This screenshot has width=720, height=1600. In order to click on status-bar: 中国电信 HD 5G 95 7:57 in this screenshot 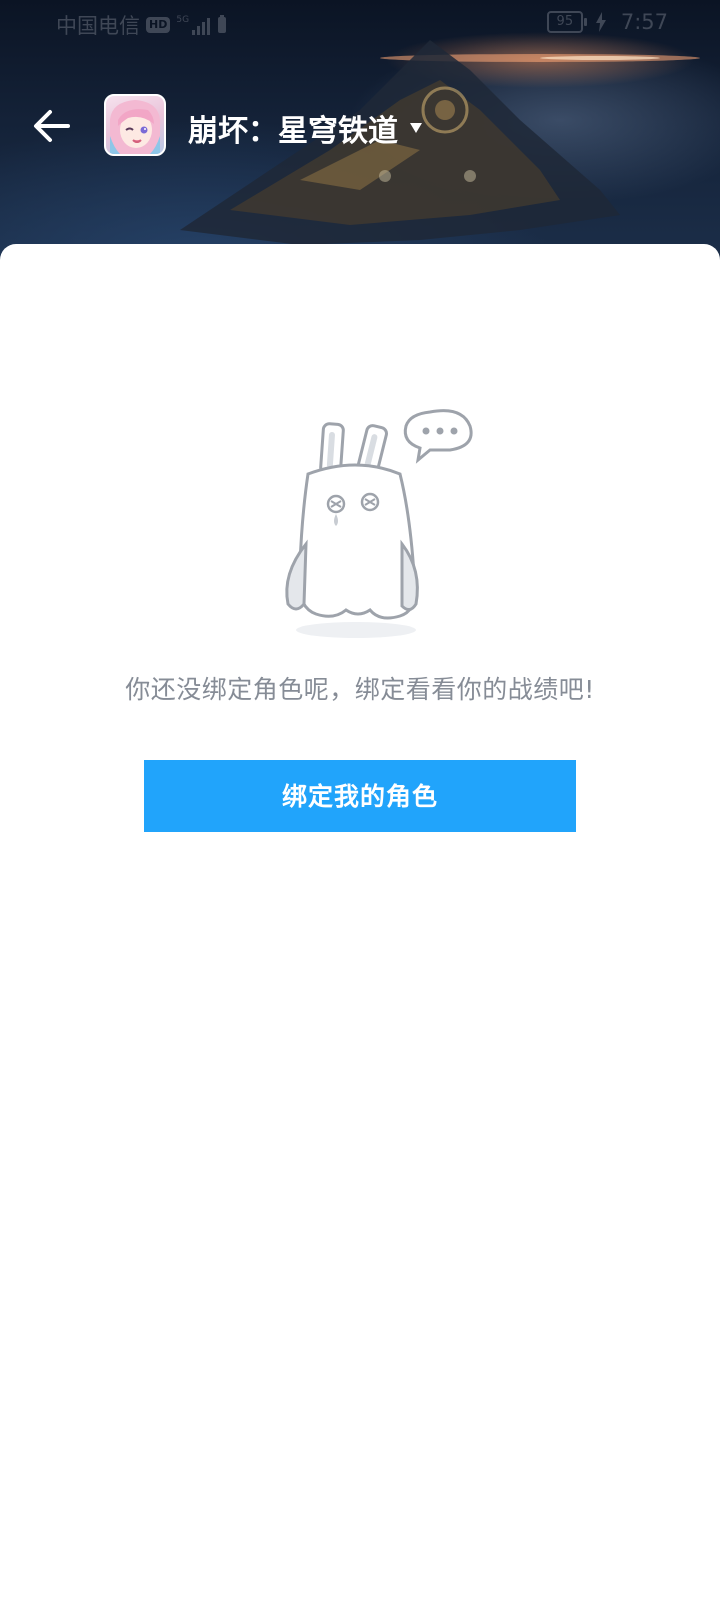, I will do `click(360, 24)`.